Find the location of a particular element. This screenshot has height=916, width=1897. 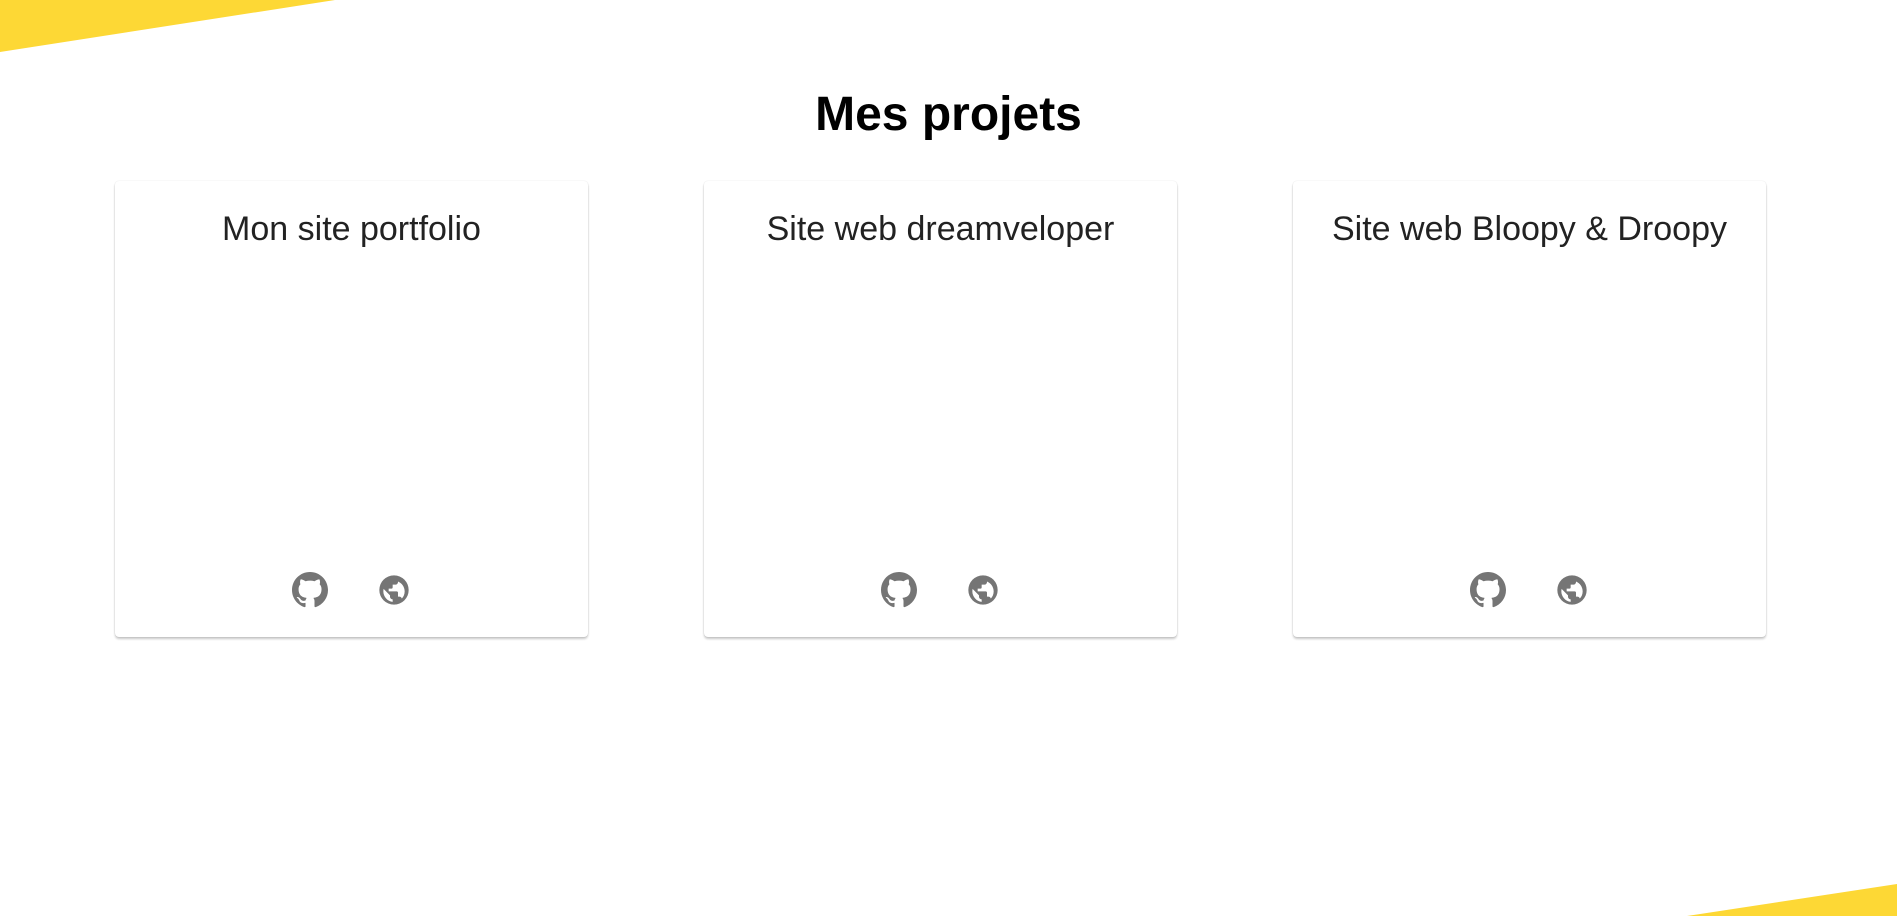

project-title: Site web dreamveloper is located at coordinates (940, 229).